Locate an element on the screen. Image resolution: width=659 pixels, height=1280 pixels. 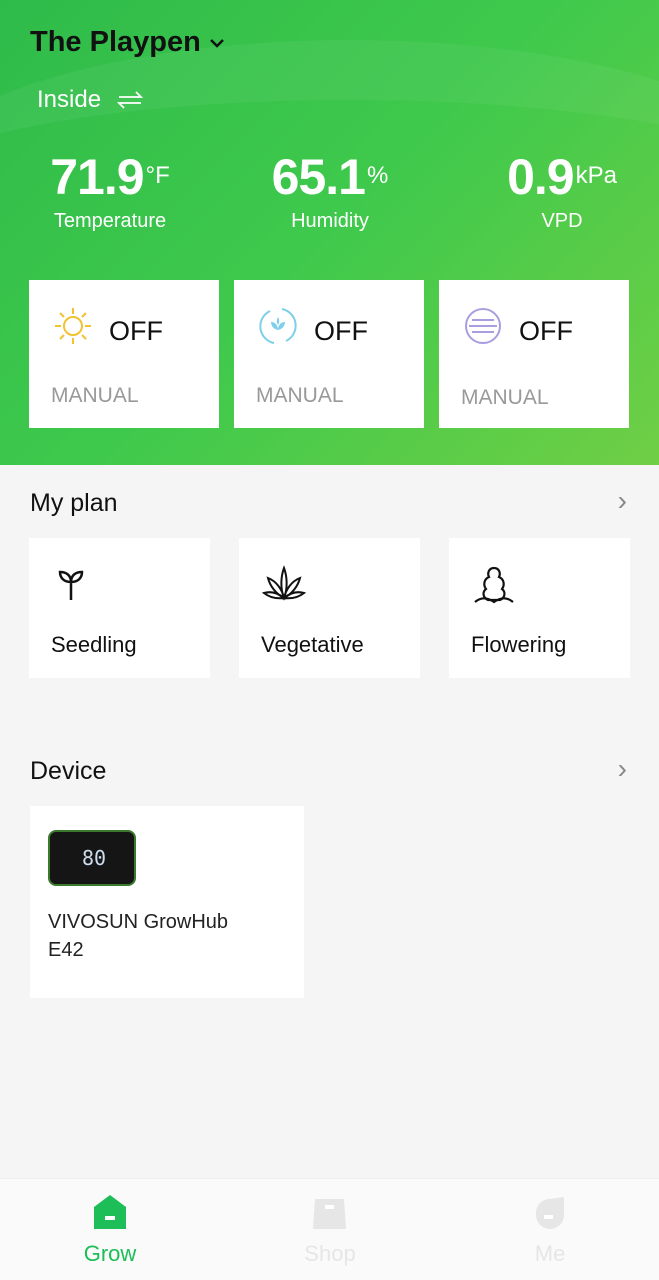
humidity-label: Humidity is located at coordinates (330, 221).